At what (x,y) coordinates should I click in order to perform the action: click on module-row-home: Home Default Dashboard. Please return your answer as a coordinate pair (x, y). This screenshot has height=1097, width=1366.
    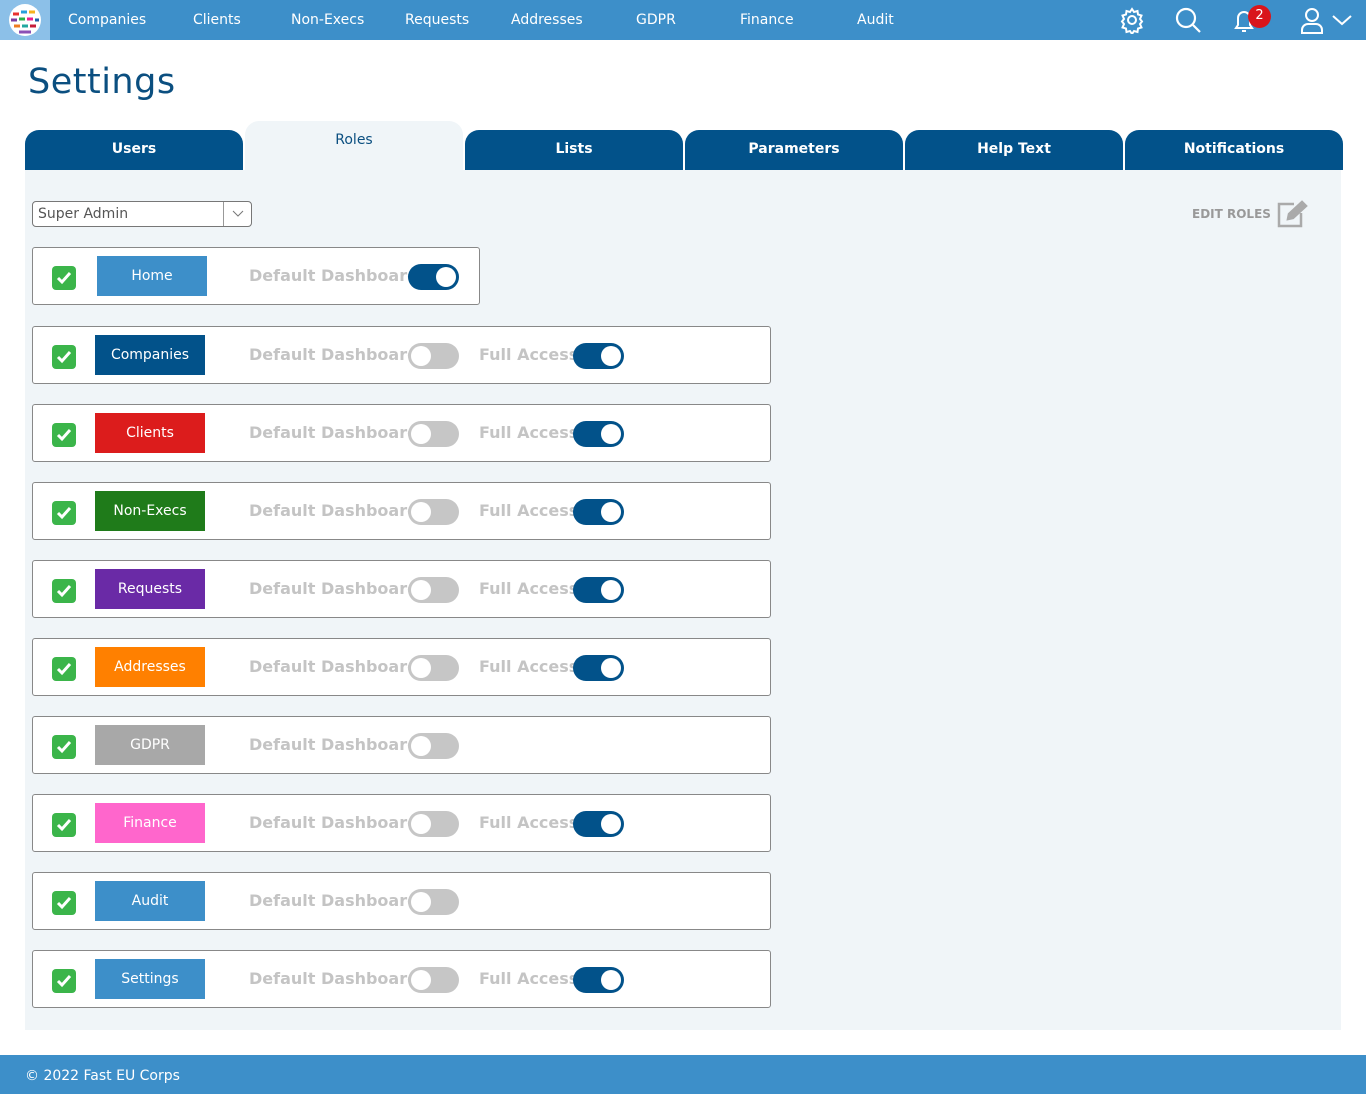
    Looking at the image, I should click on (256, 276).